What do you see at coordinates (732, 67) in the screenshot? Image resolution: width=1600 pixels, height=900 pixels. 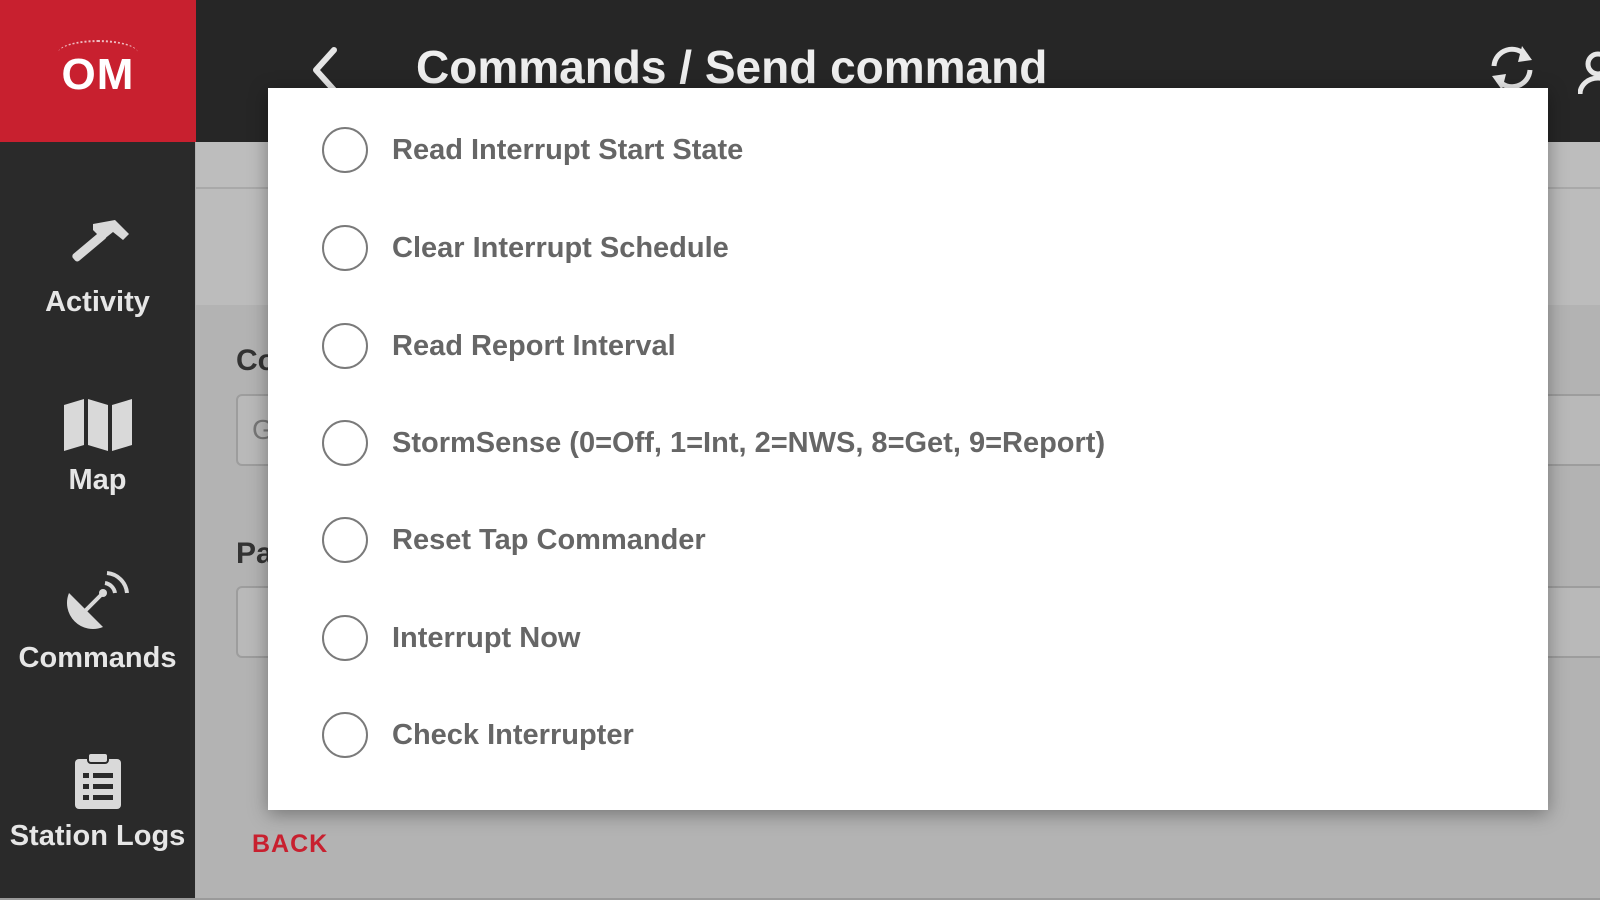 I see `page-title: Commands / Send command` at bounding box center [732, 67].